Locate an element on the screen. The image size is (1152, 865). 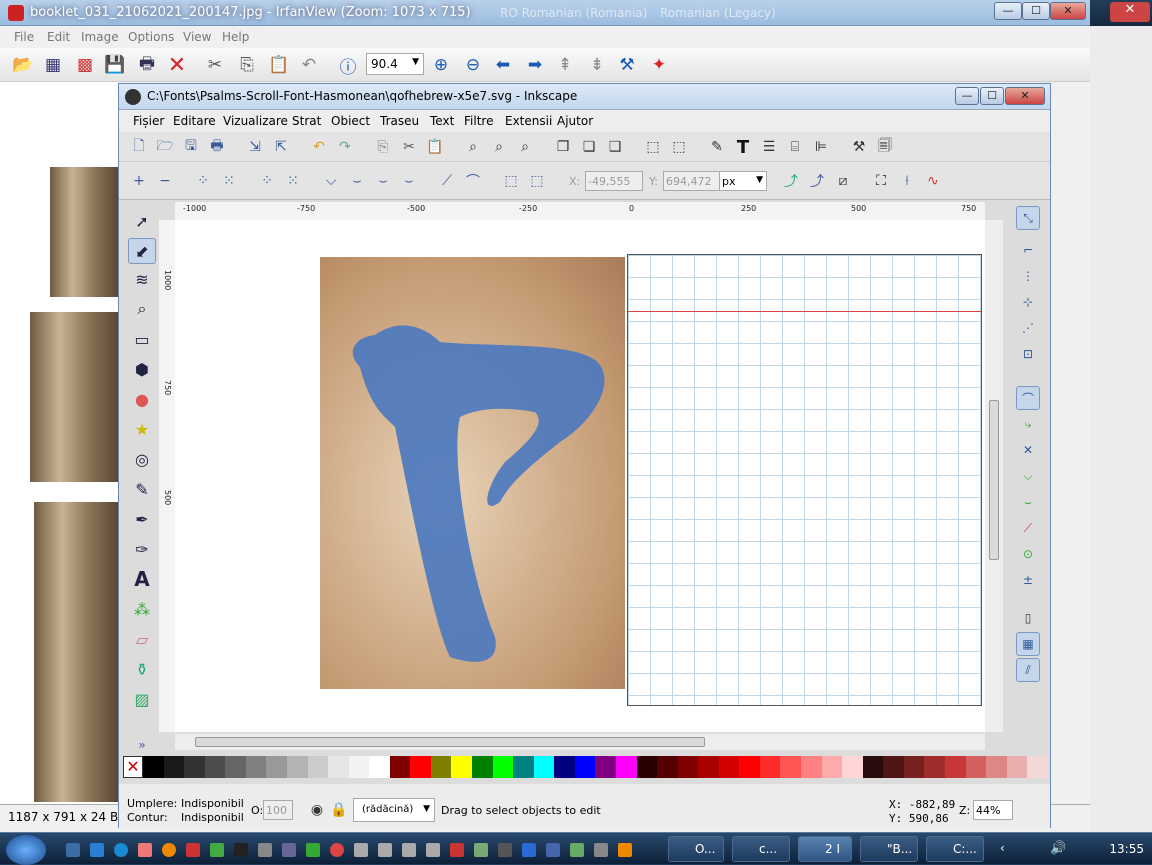
vertical-scrollbar is located at coordinates (994, 476).